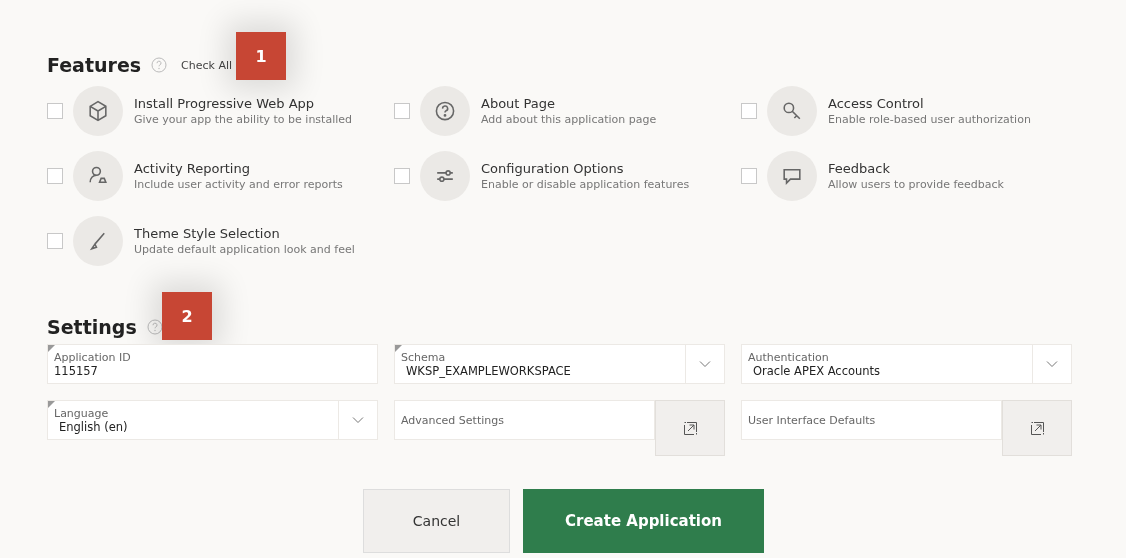  What do you see at coordinates (92, 327) in the screenshot?
I see `section-heading: Settings` at bounding box center [92, 327].